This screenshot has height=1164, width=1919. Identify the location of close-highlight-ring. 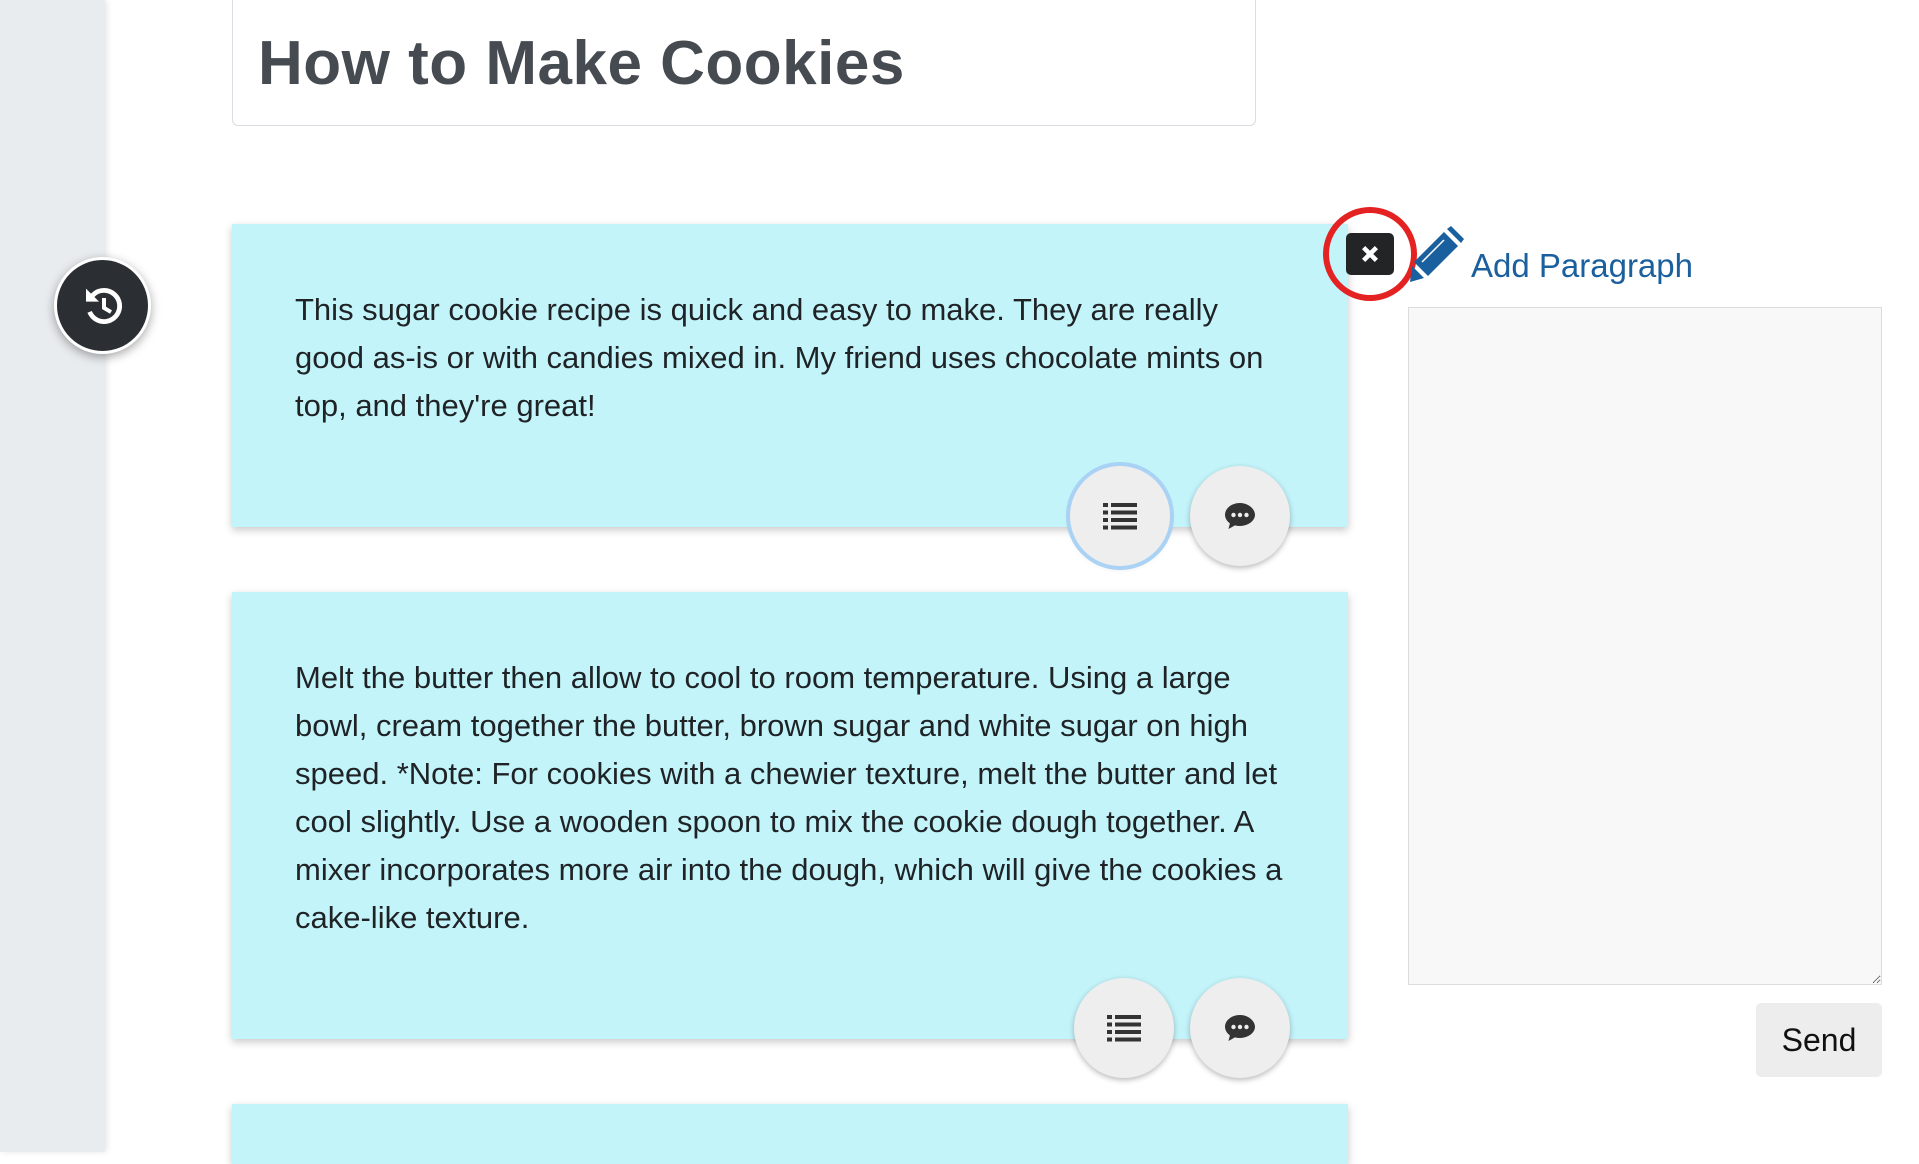
(1370, 254).